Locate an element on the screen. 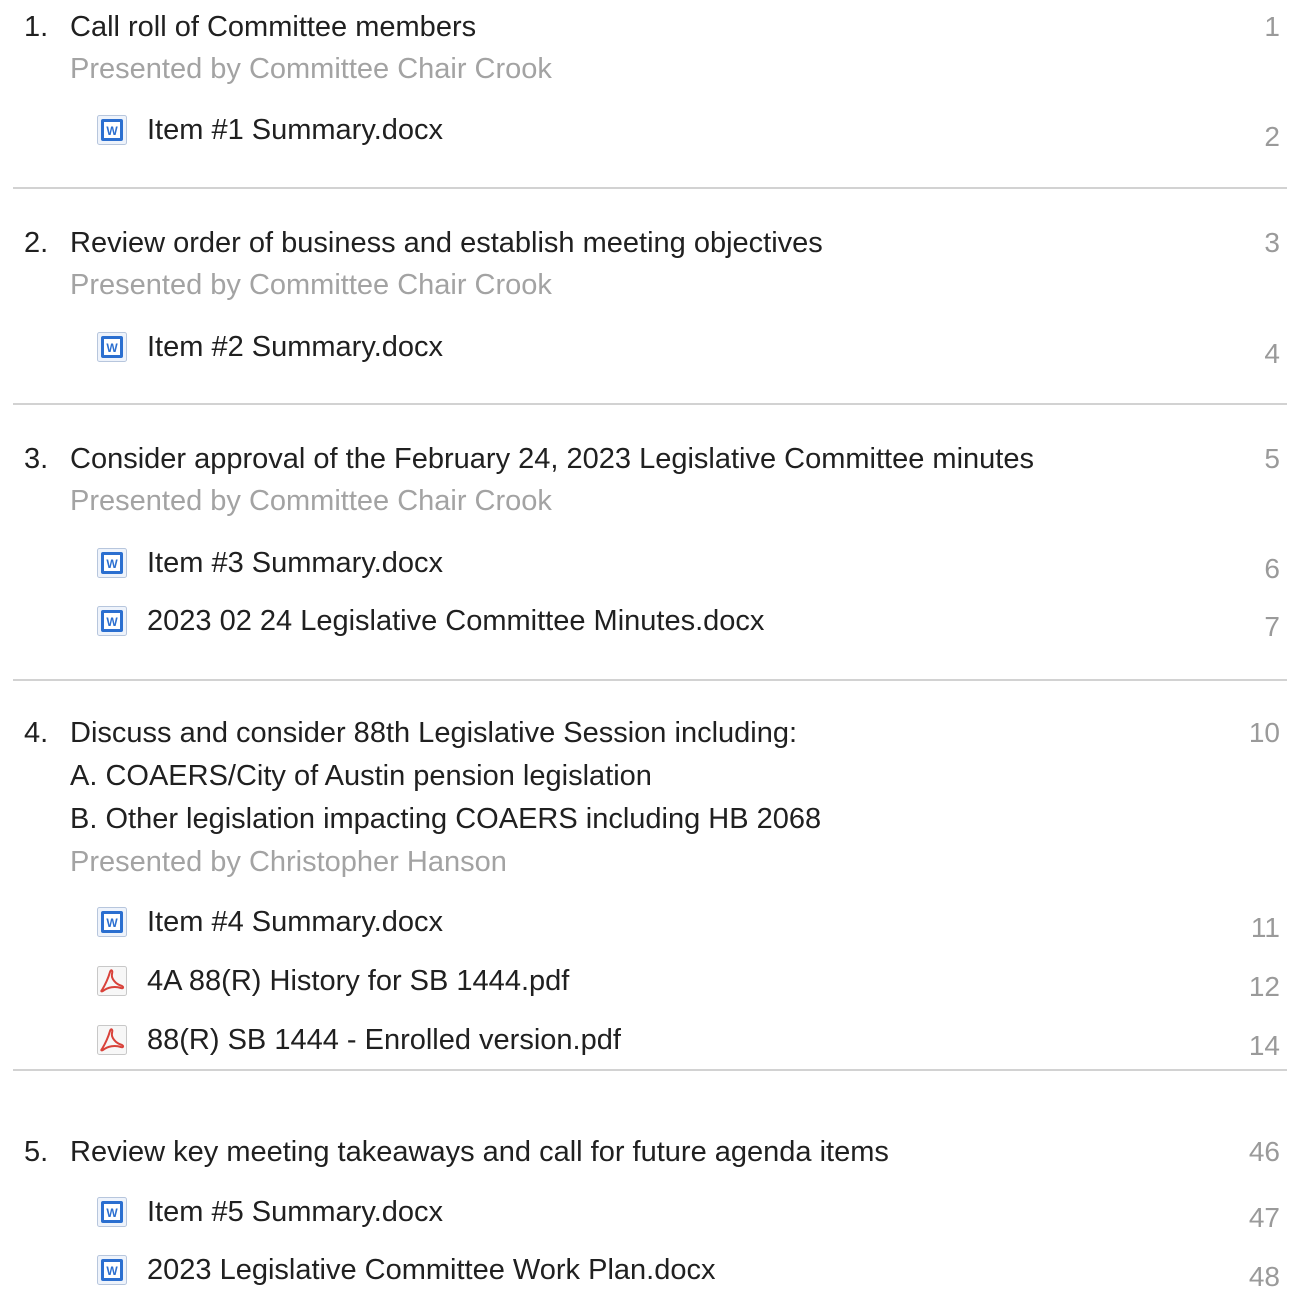 The height and width of the screenshot is (1298, 1294). document-link: 88(R) SB 1444 - Enrolled version.pdf is located at coordinates (358, 1040).